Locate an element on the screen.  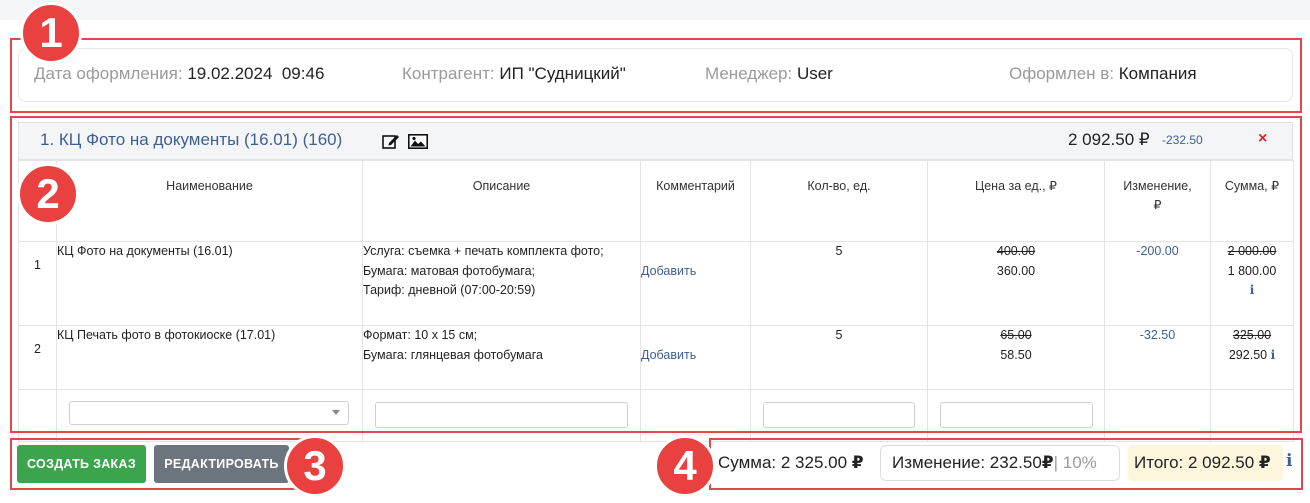
annotation-badge-1: 1 is located at coordinates (51, 33).